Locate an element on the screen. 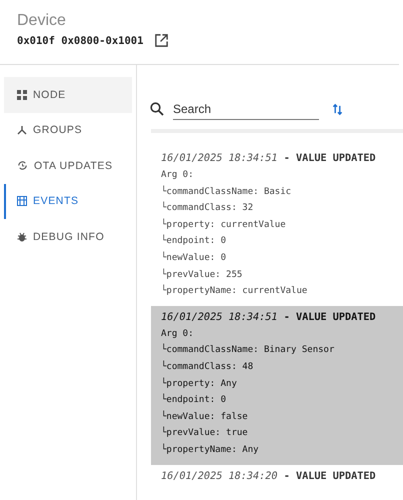 This screenshot has height=500, width=403. list-icon is located at coordinates (22, 201).